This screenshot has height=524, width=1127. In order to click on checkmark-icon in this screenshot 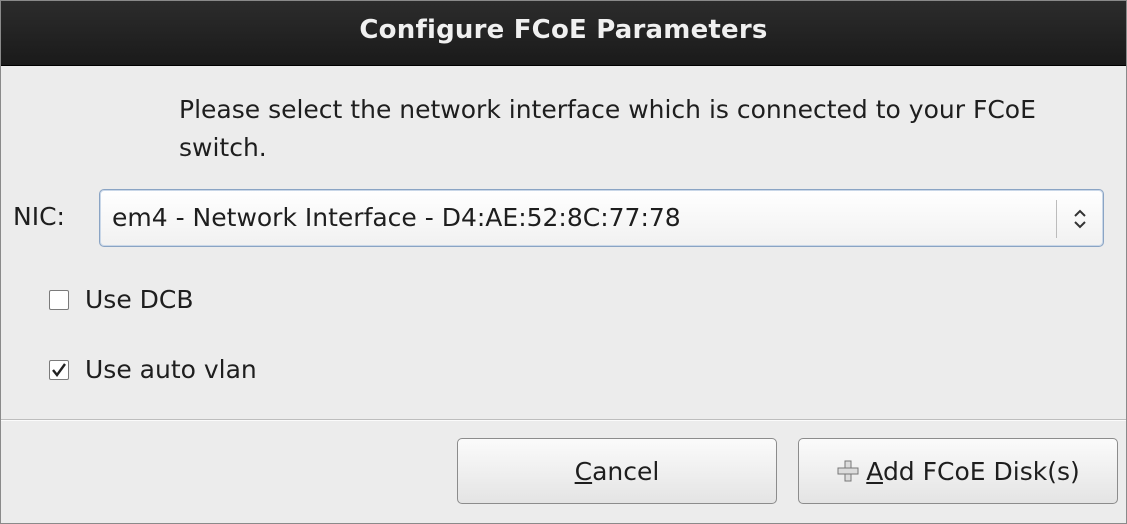, I will do `click(59, 370)`.